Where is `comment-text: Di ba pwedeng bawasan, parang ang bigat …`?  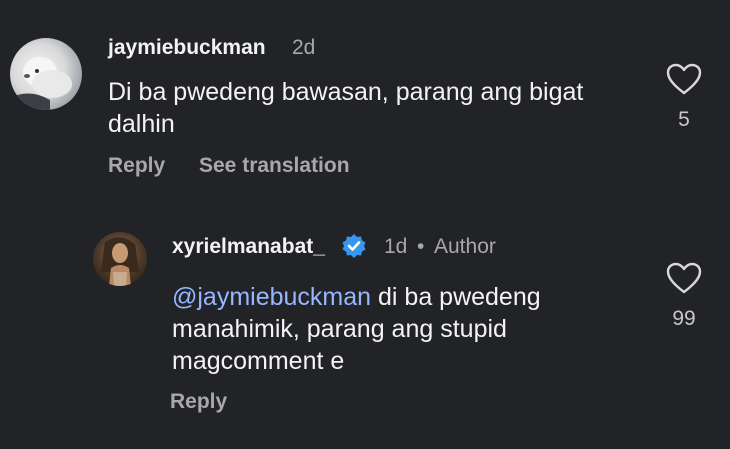 comment-text: Di ba pwedeng bawasan, parang ang bigat … is located at coordinates (378, 108).